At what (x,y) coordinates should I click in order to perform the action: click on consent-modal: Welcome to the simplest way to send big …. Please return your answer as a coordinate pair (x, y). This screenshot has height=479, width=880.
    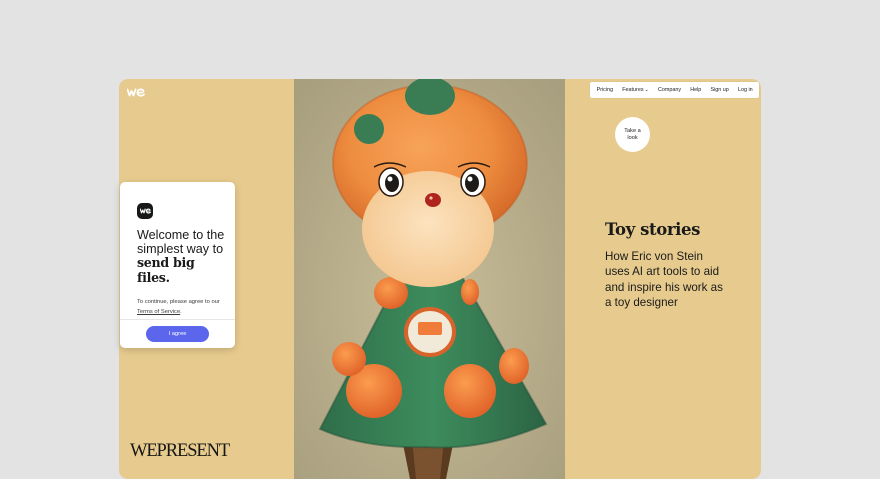
    Looking at the image, I should click on (177, 265).